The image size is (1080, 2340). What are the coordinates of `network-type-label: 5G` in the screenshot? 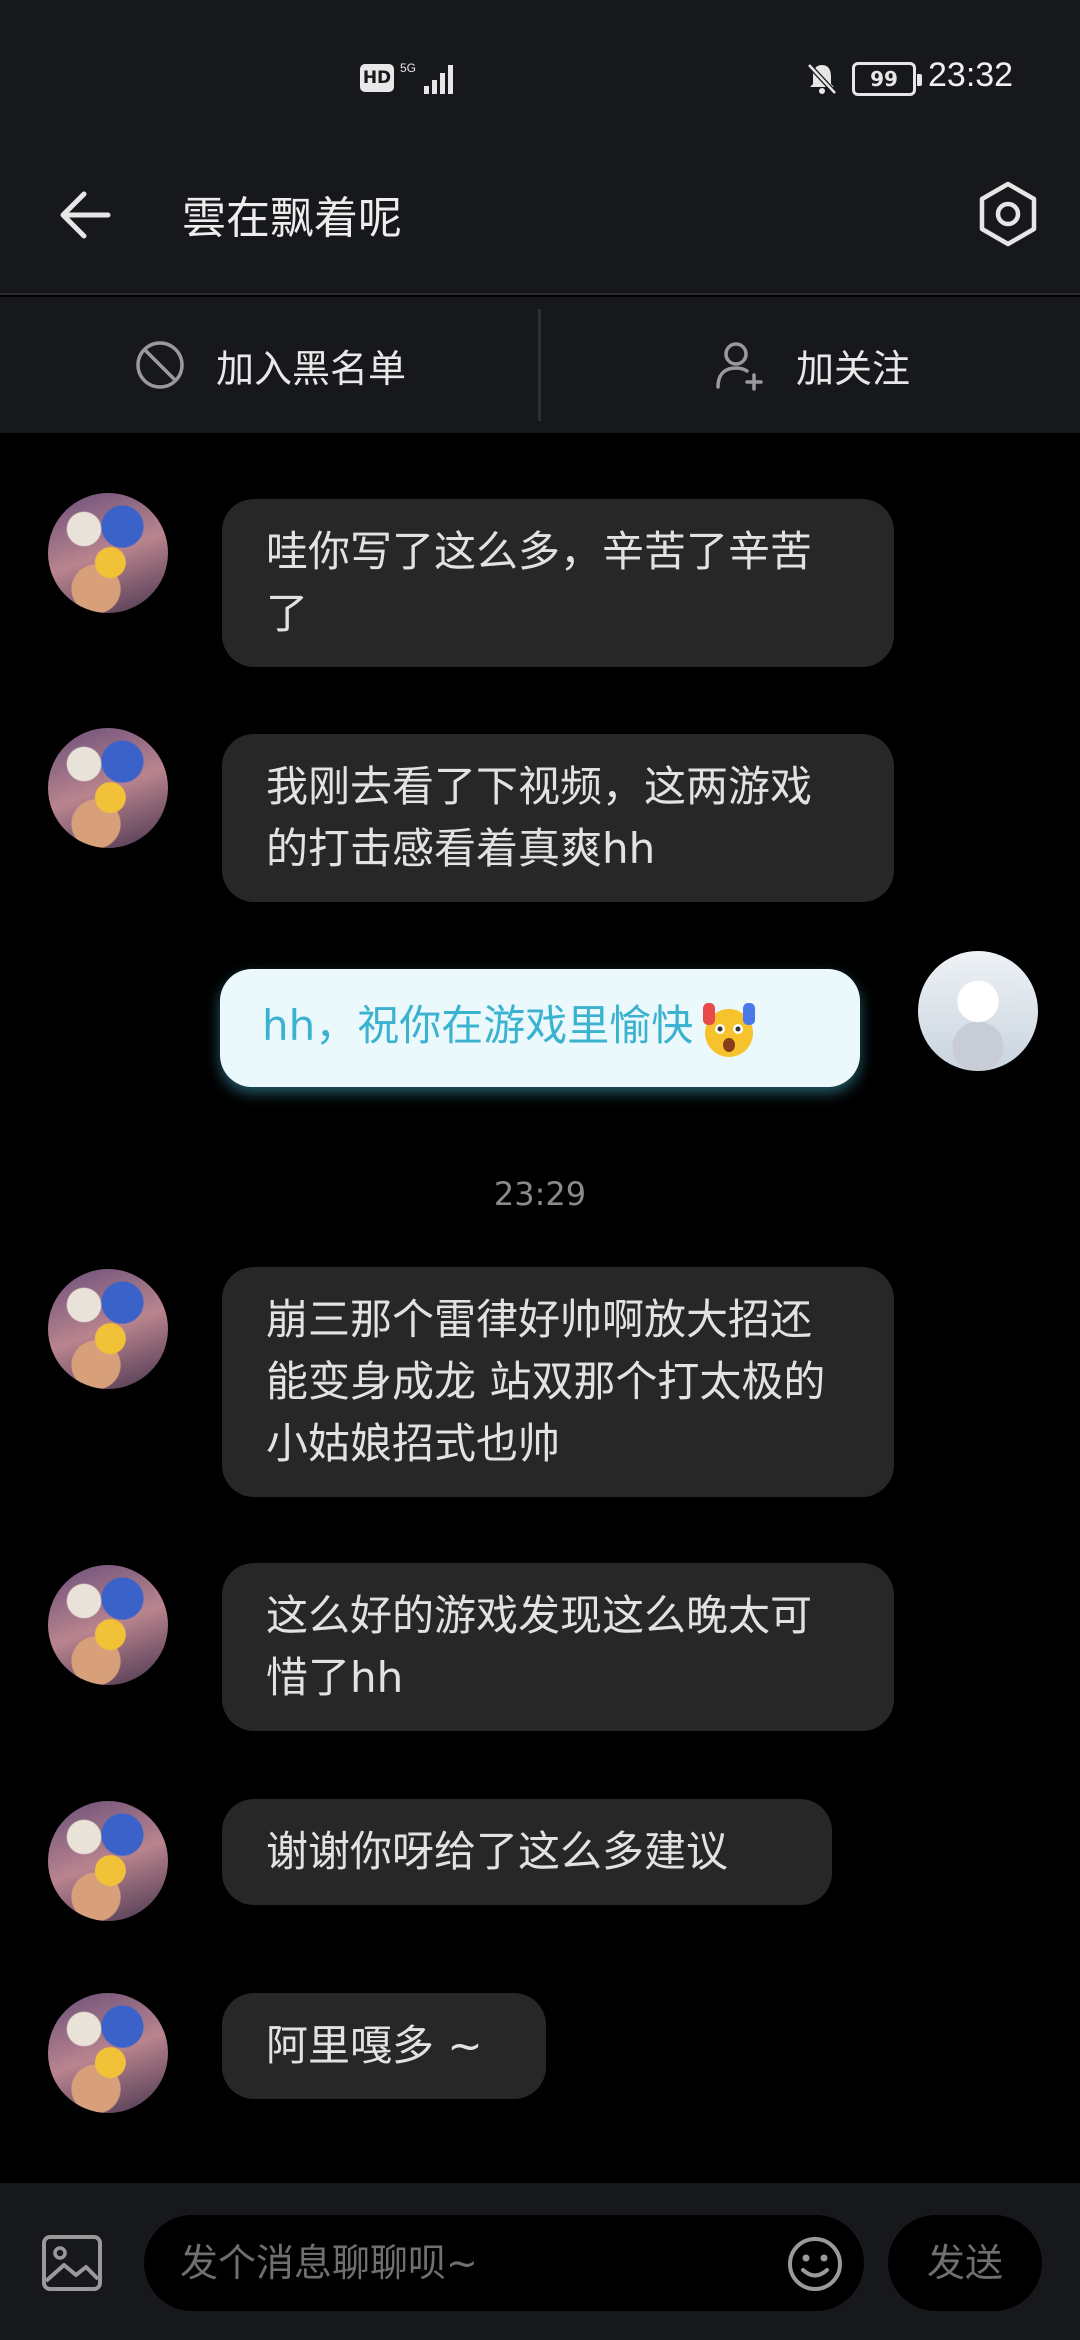 It's located at (408, 68).